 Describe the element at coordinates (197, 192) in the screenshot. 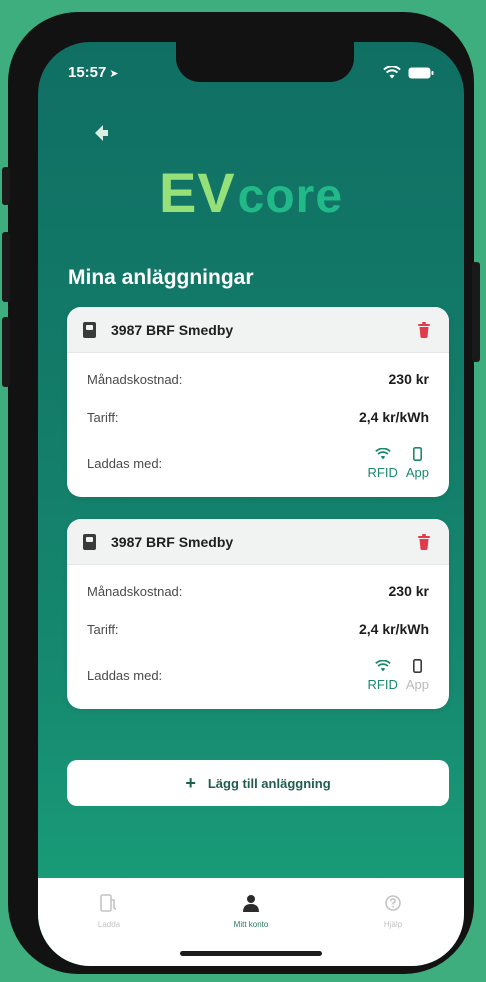

I see `logo-ev: EV` at that location.